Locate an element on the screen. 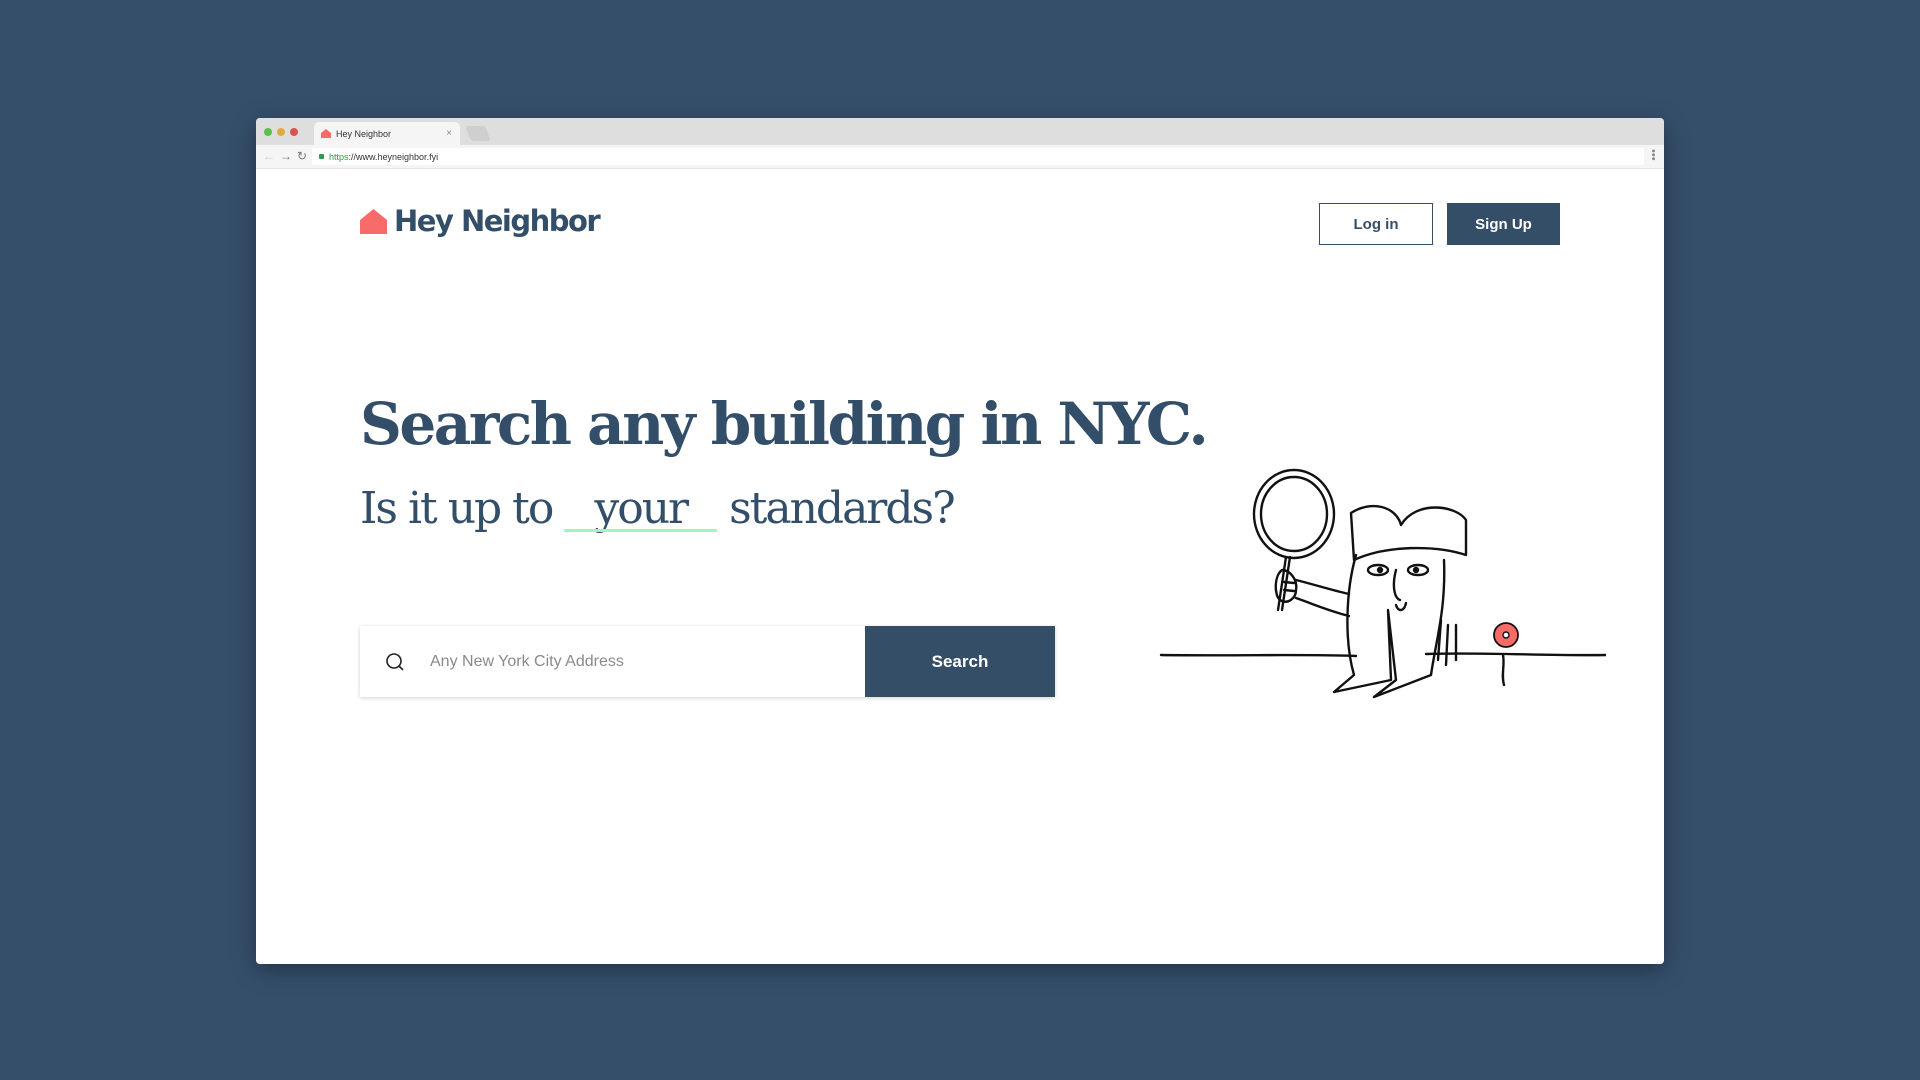 The image size is (1920, 1080). maximize-window-button is located at coordinates (268, 132).